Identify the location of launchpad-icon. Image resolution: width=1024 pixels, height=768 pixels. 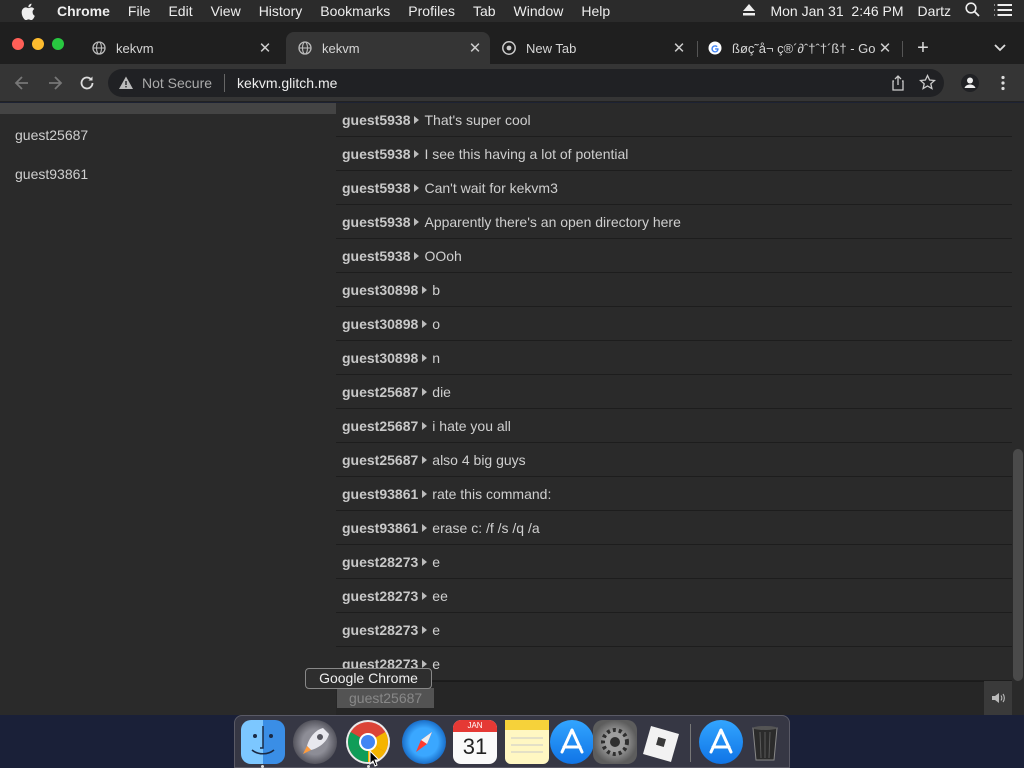
(315, 742).